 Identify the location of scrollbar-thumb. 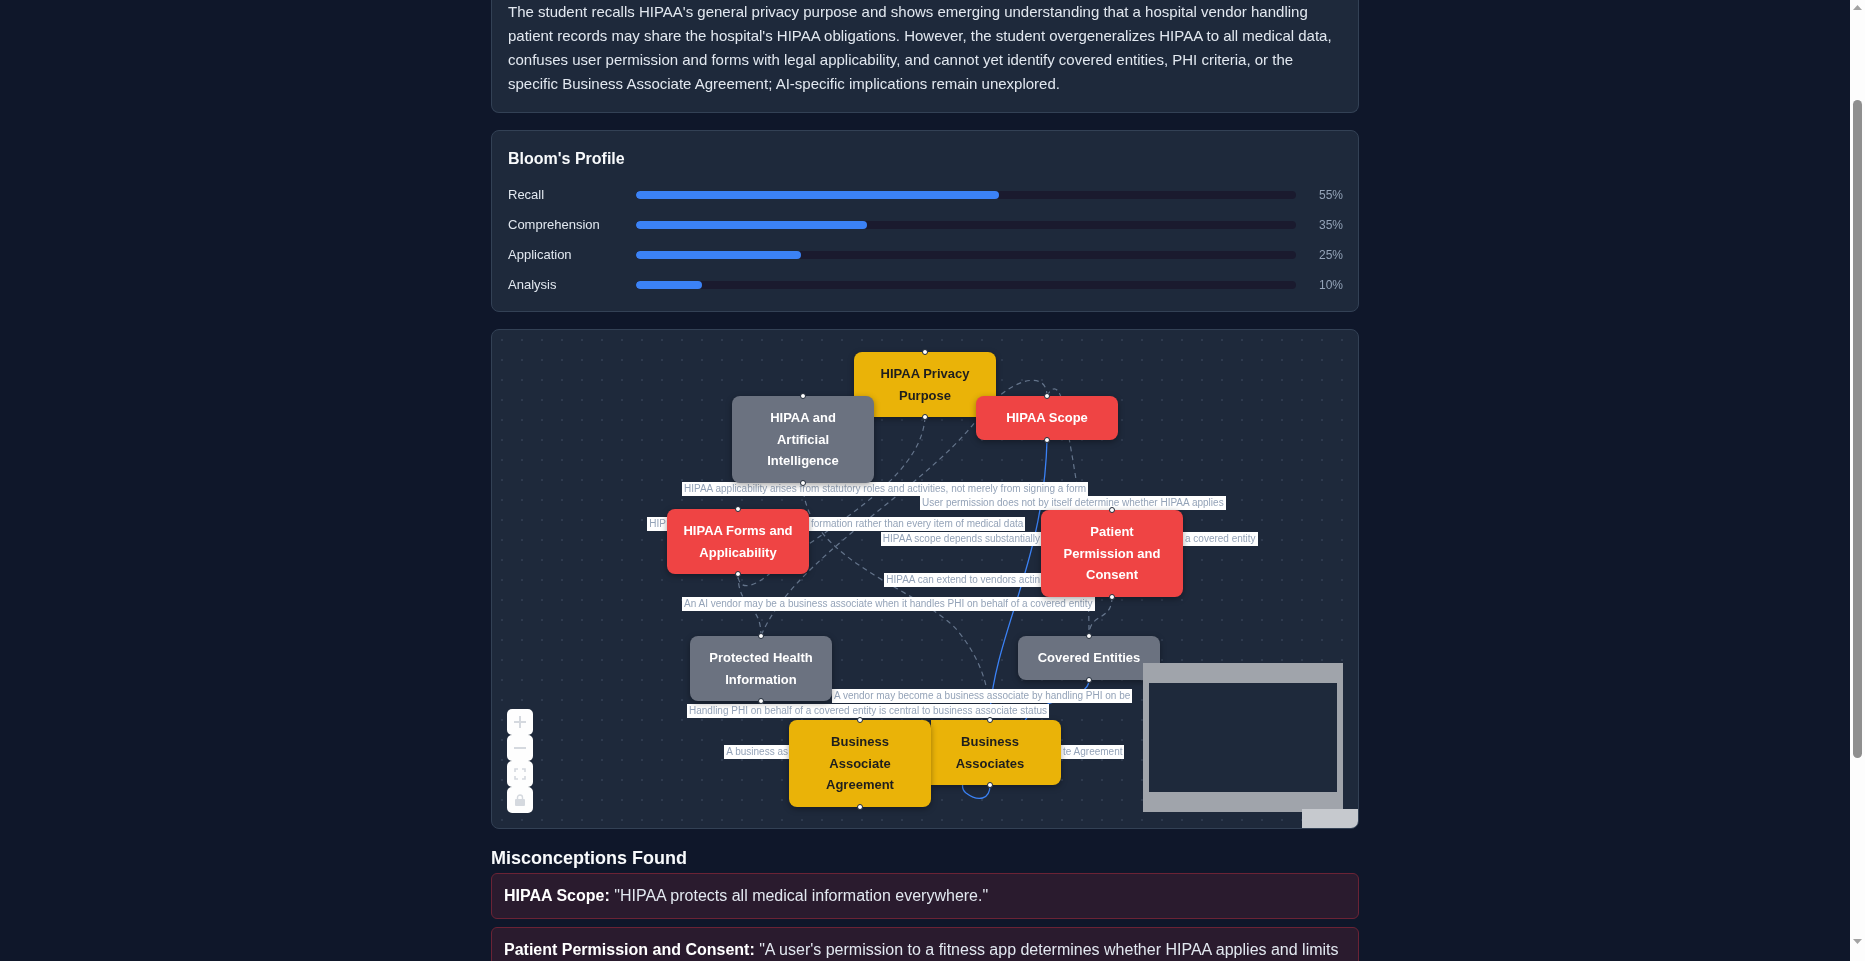
(1857, 429).